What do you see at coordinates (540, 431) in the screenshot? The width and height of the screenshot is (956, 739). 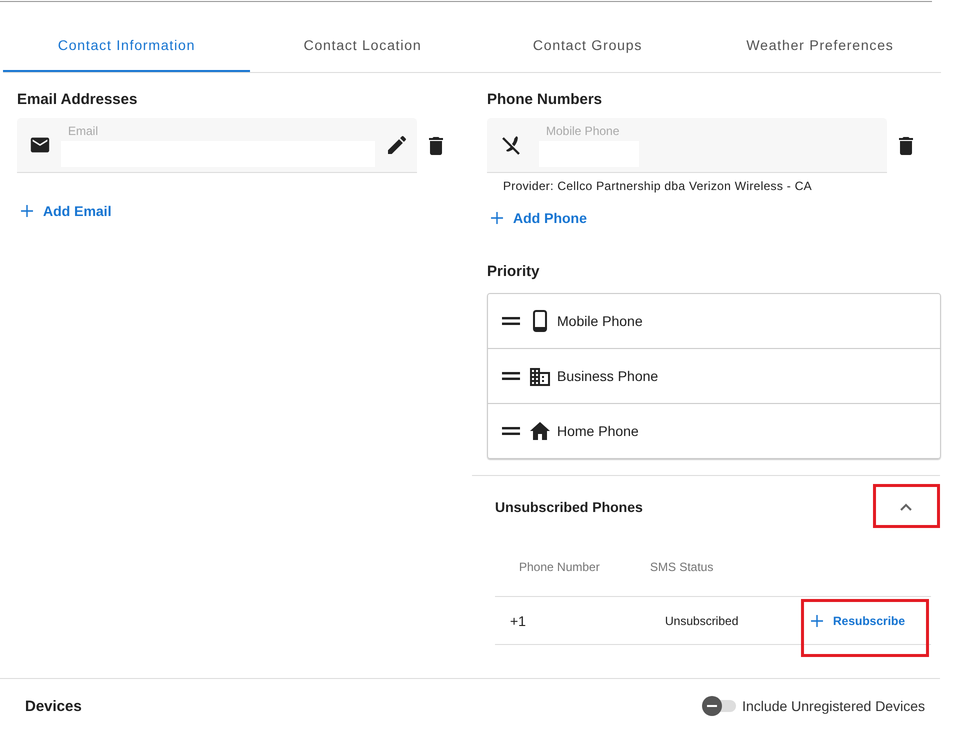 I see `house-icon` at bounding box center [540, 431].